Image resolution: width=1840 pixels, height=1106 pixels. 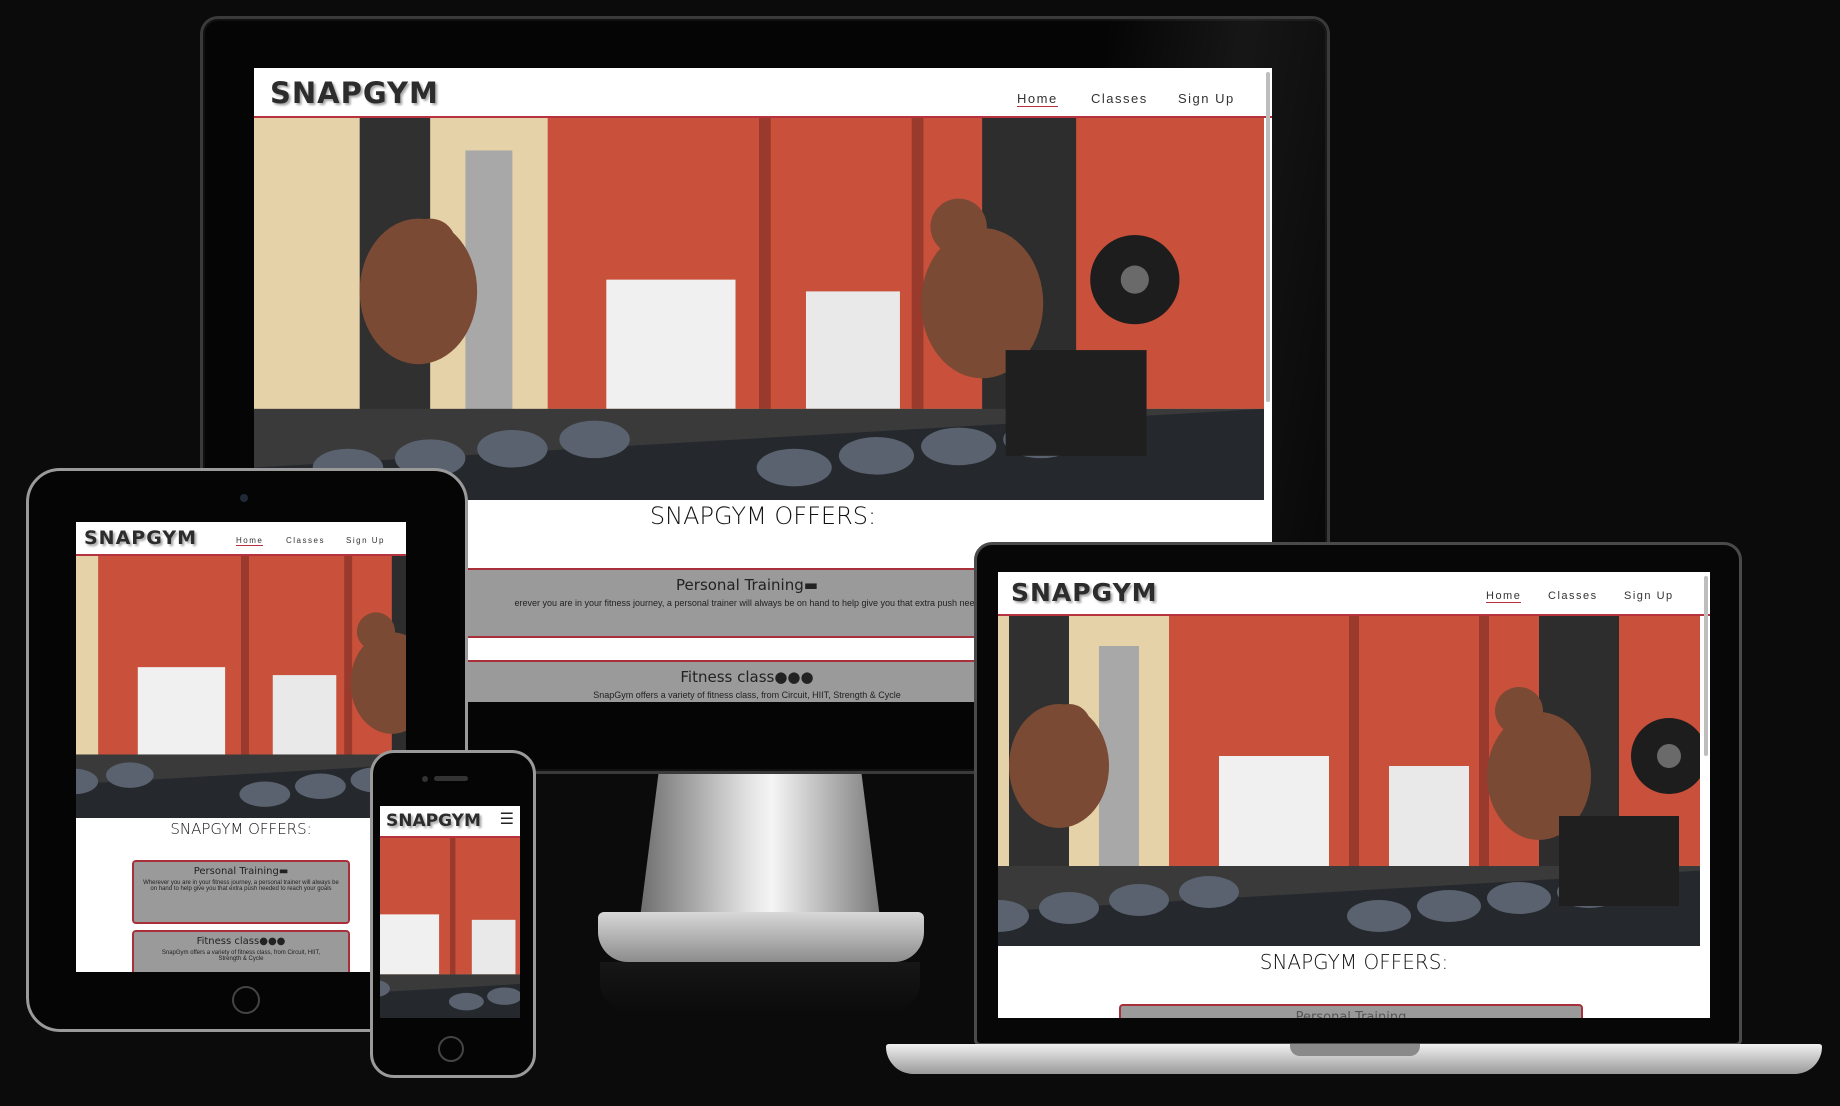 I want to click on laptop-notch, so click(x=1355, y=1050).